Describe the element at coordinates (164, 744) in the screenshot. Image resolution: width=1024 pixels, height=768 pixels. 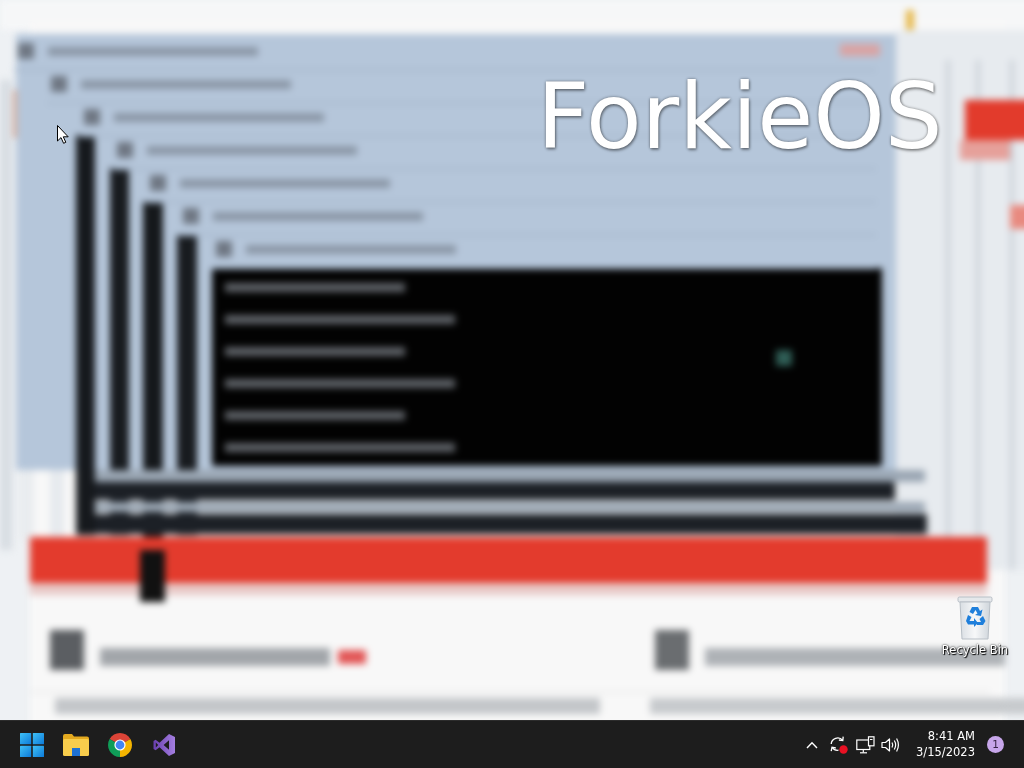
I see `ribbon-logo-icon` at that location.